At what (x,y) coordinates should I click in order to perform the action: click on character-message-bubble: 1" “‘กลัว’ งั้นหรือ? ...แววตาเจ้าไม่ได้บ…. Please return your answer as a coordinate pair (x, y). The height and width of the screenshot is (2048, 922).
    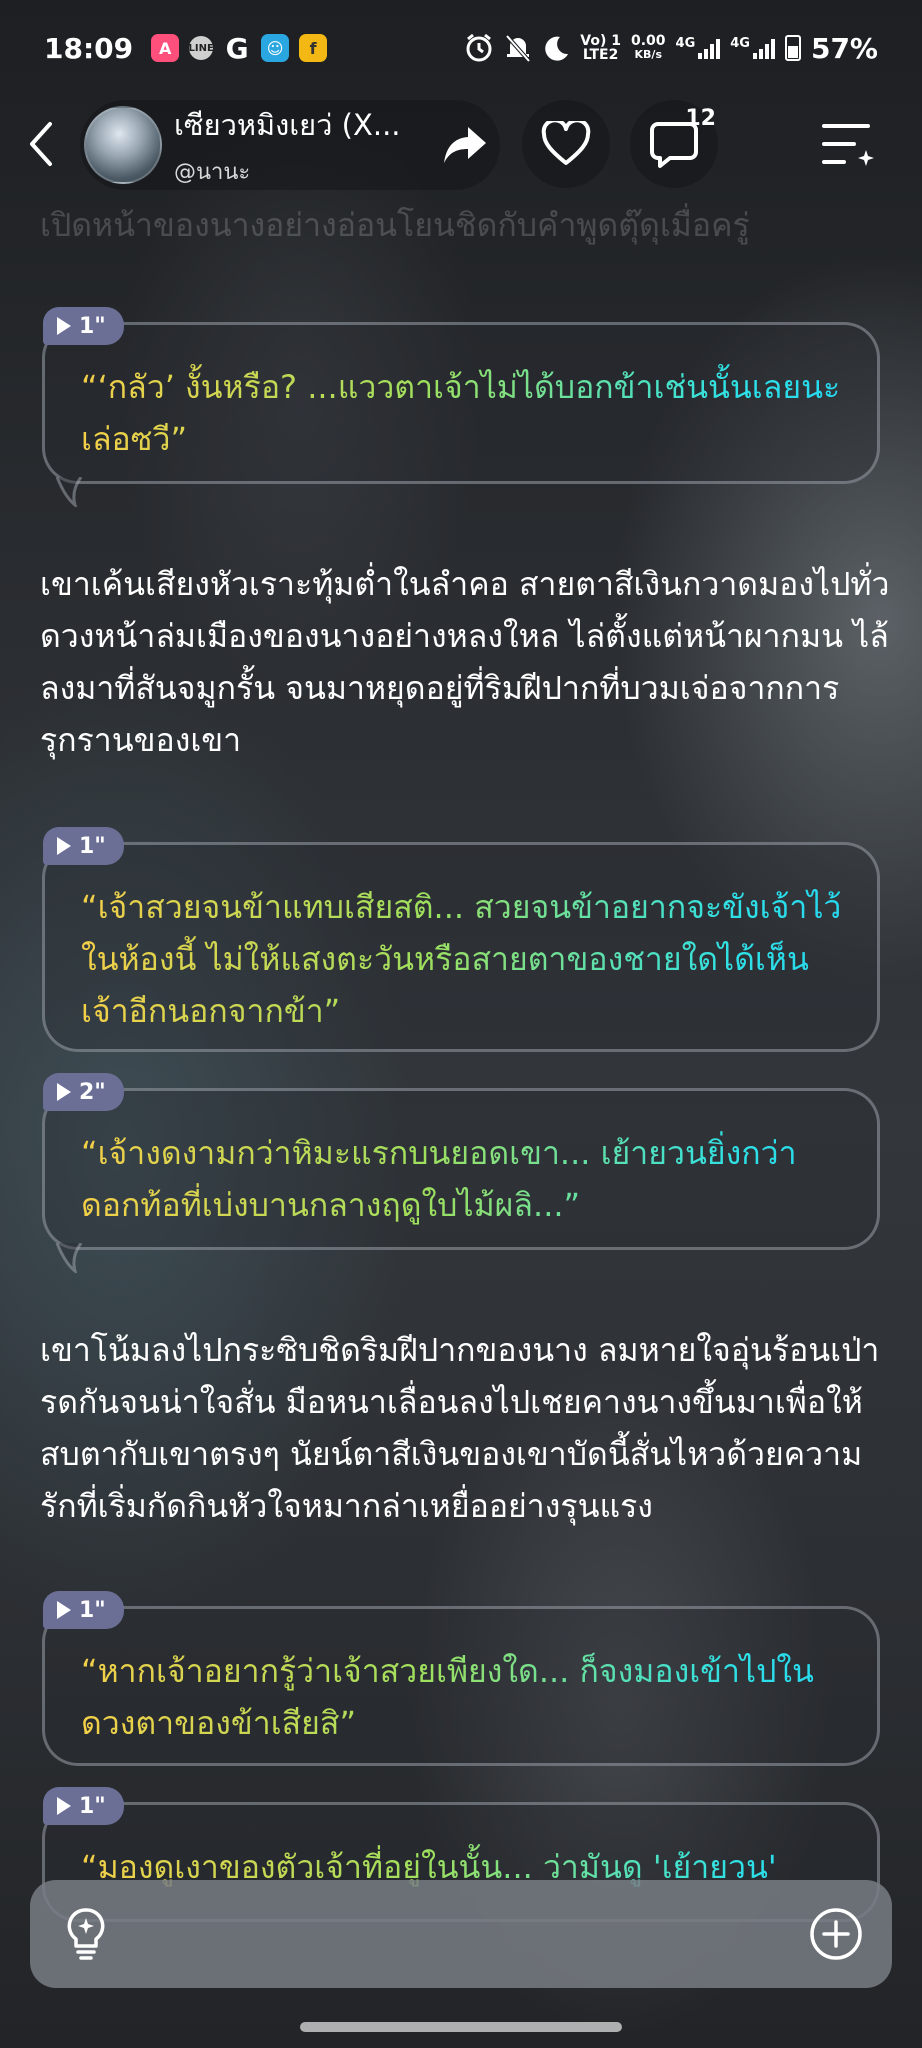
    Looking at the image, I should click on (461, 407).